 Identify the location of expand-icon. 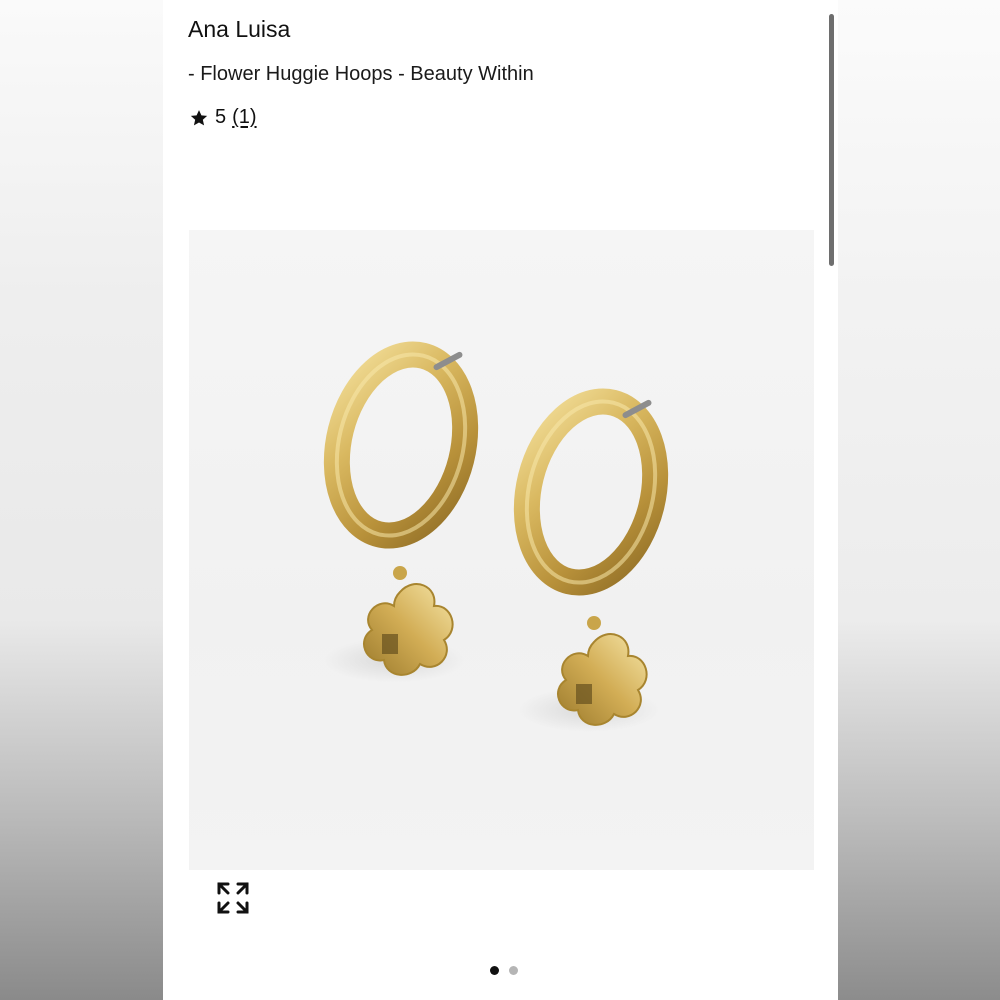
(233, 900).